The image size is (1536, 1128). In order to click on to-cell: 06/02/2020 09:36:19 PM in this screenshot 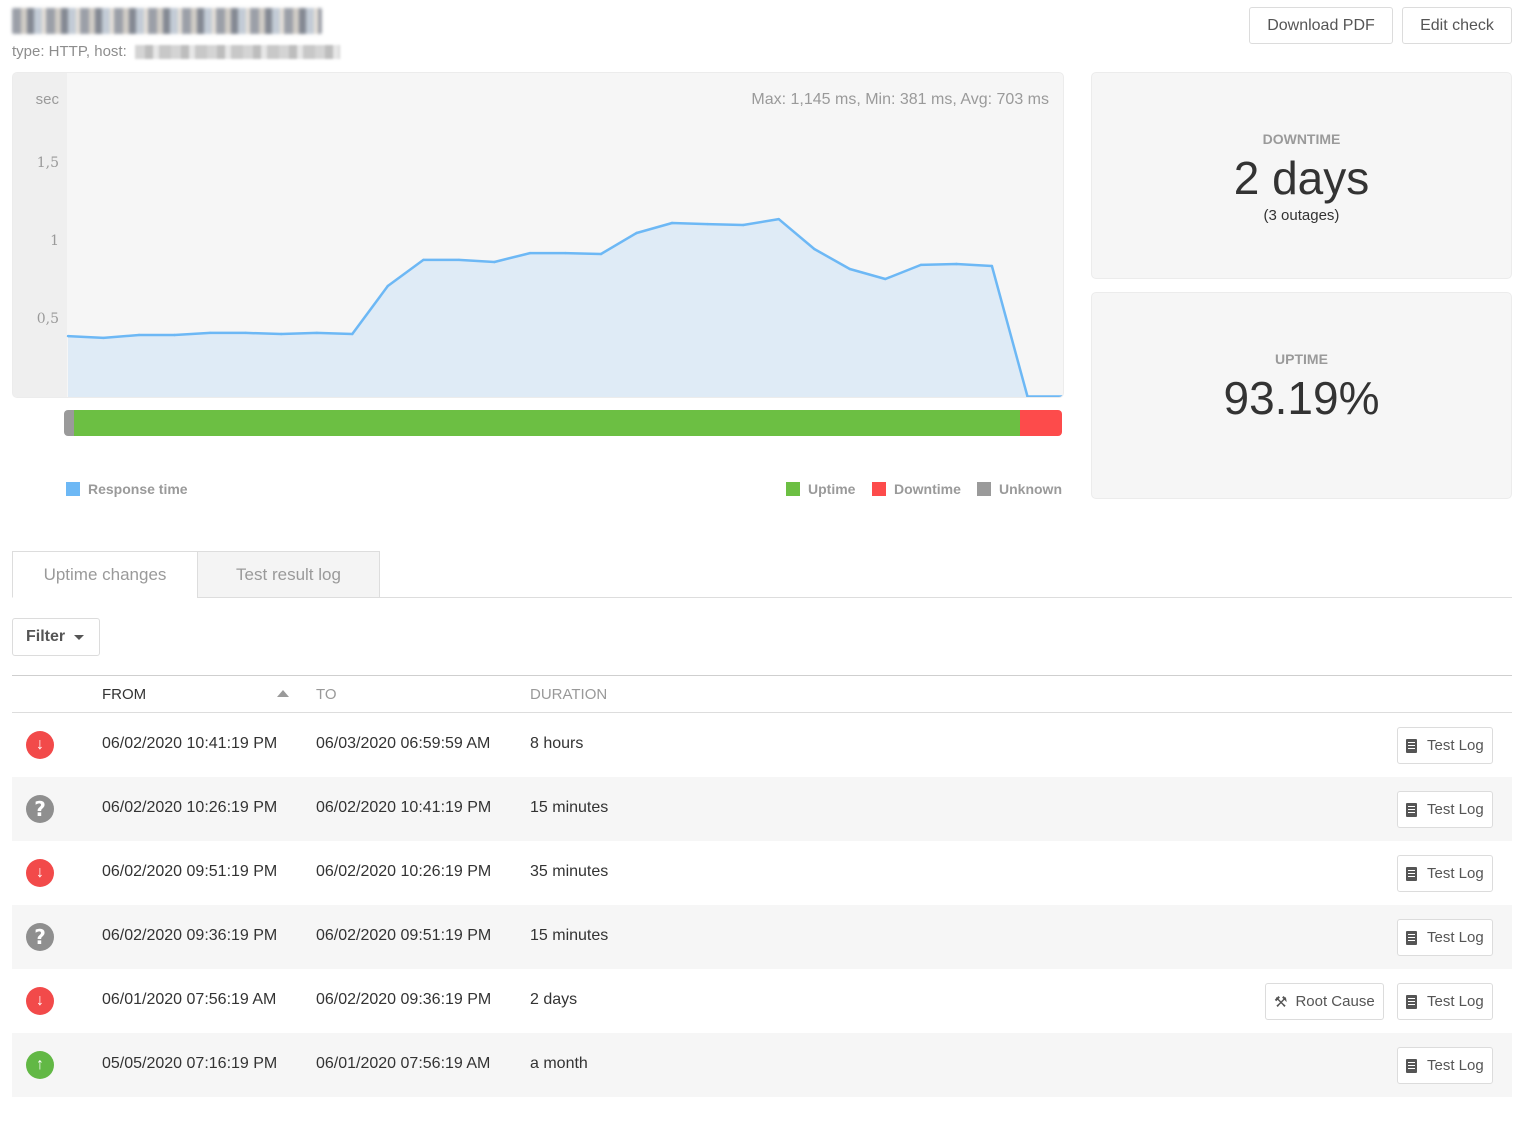, I will do `click(404, 999)`.